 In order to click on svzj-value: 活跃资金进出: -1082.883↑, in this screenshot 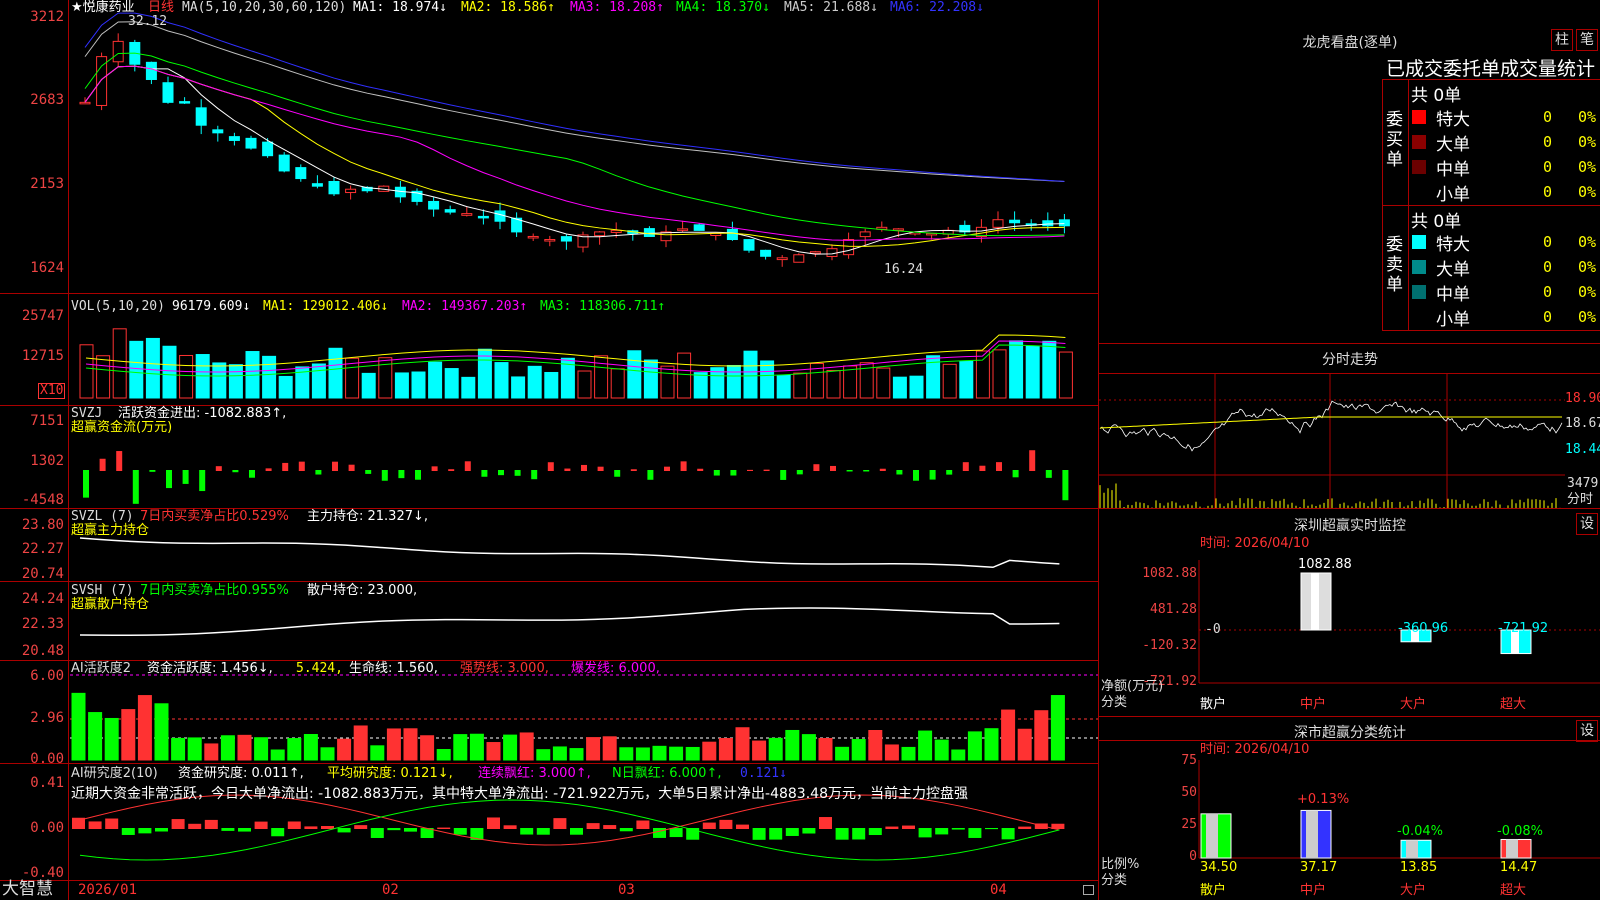, I will do `click(202, 413)`.